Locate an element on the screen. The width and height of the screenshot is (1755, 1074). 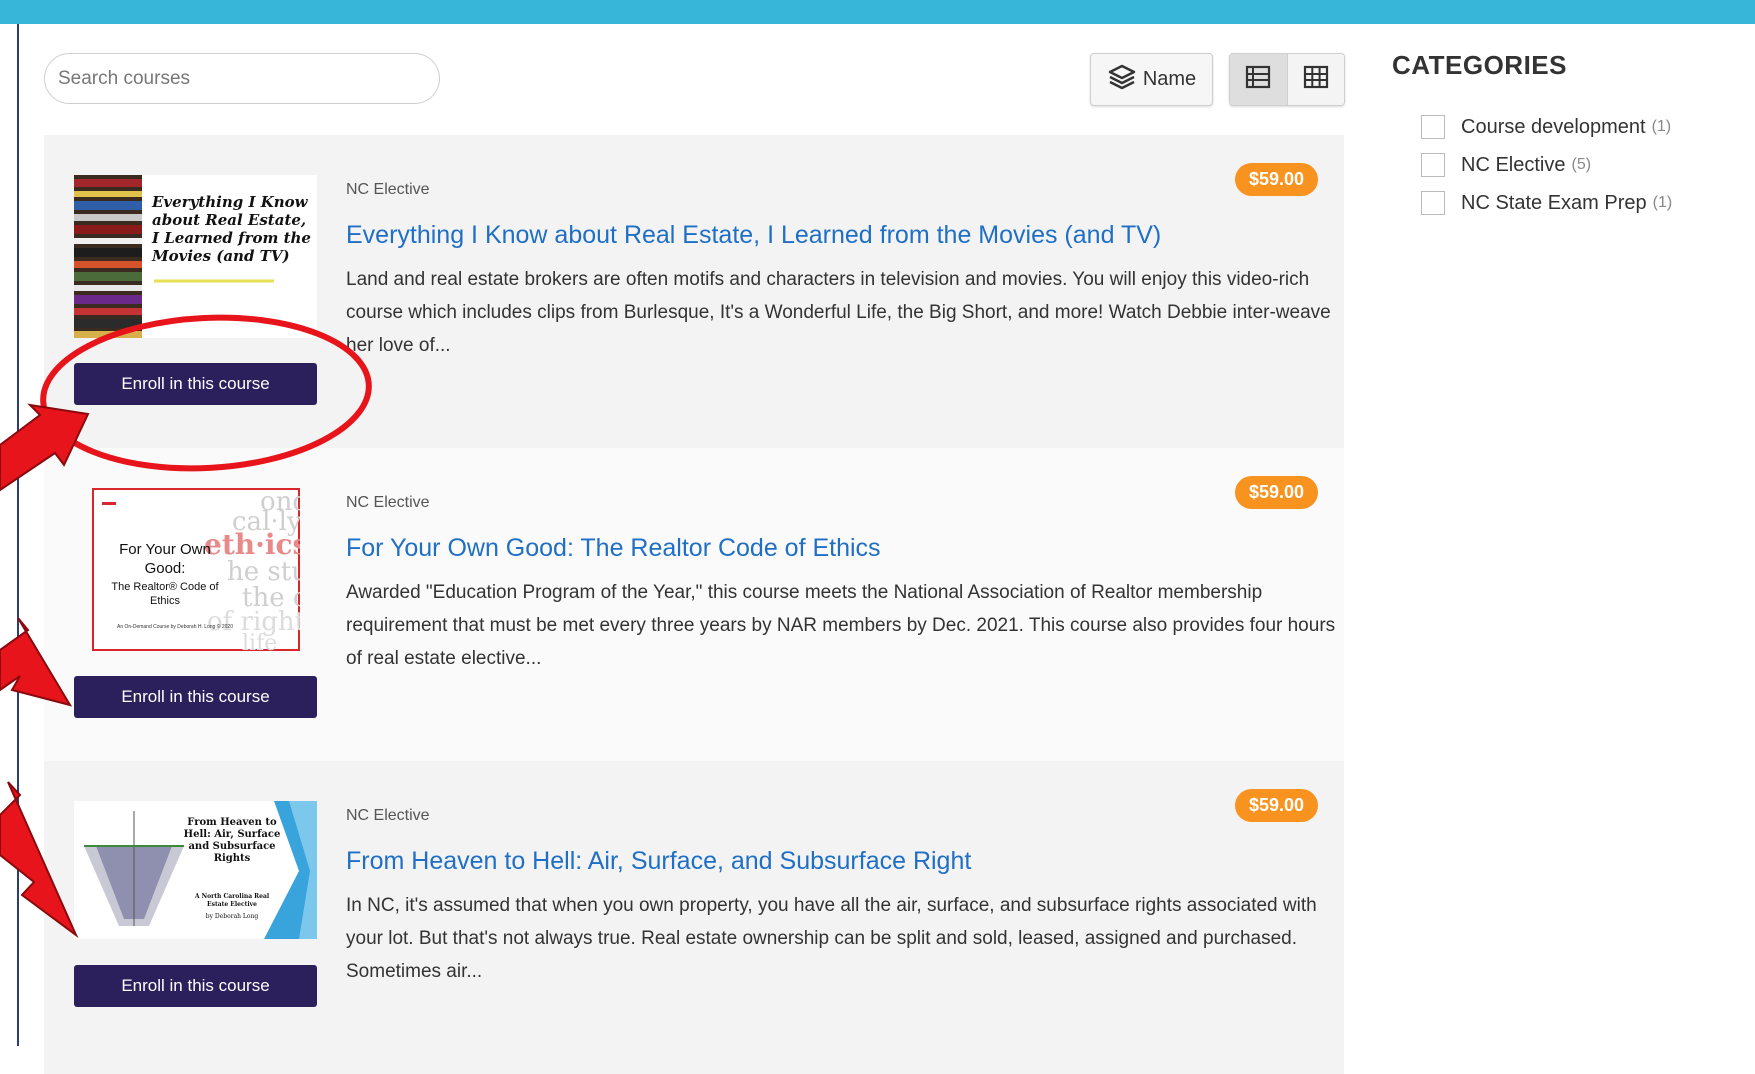
sort-by-name-button: Name is located at coordinates (1151, 79).